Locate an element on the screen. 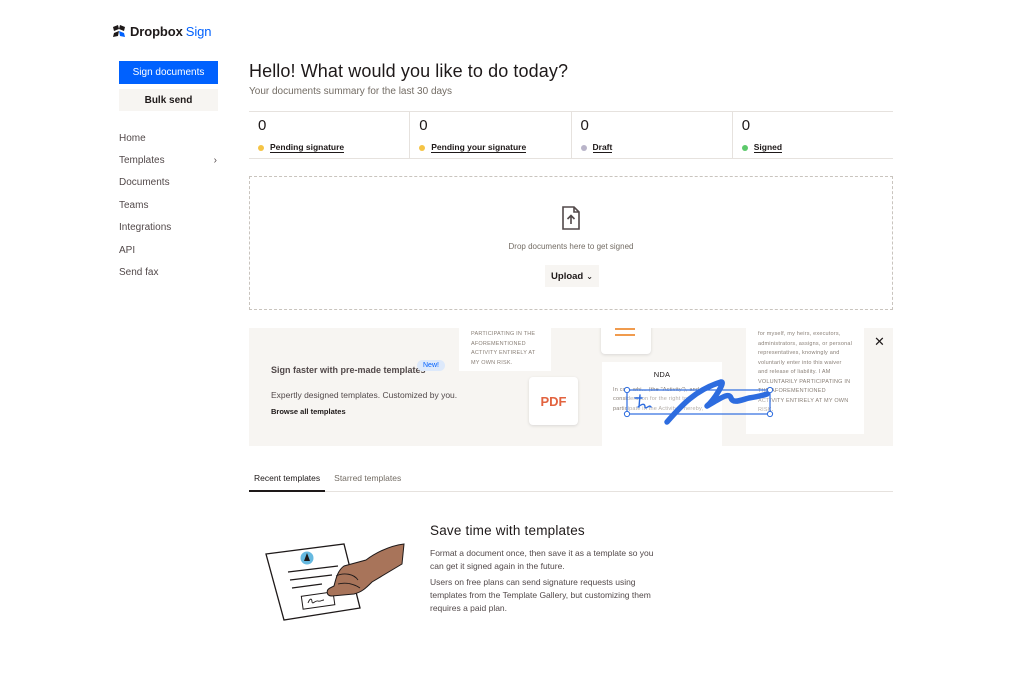 The height and width of the screenshot is (683, 1024). stat-signed: 0 Signed is located at coordinates (813, 135).